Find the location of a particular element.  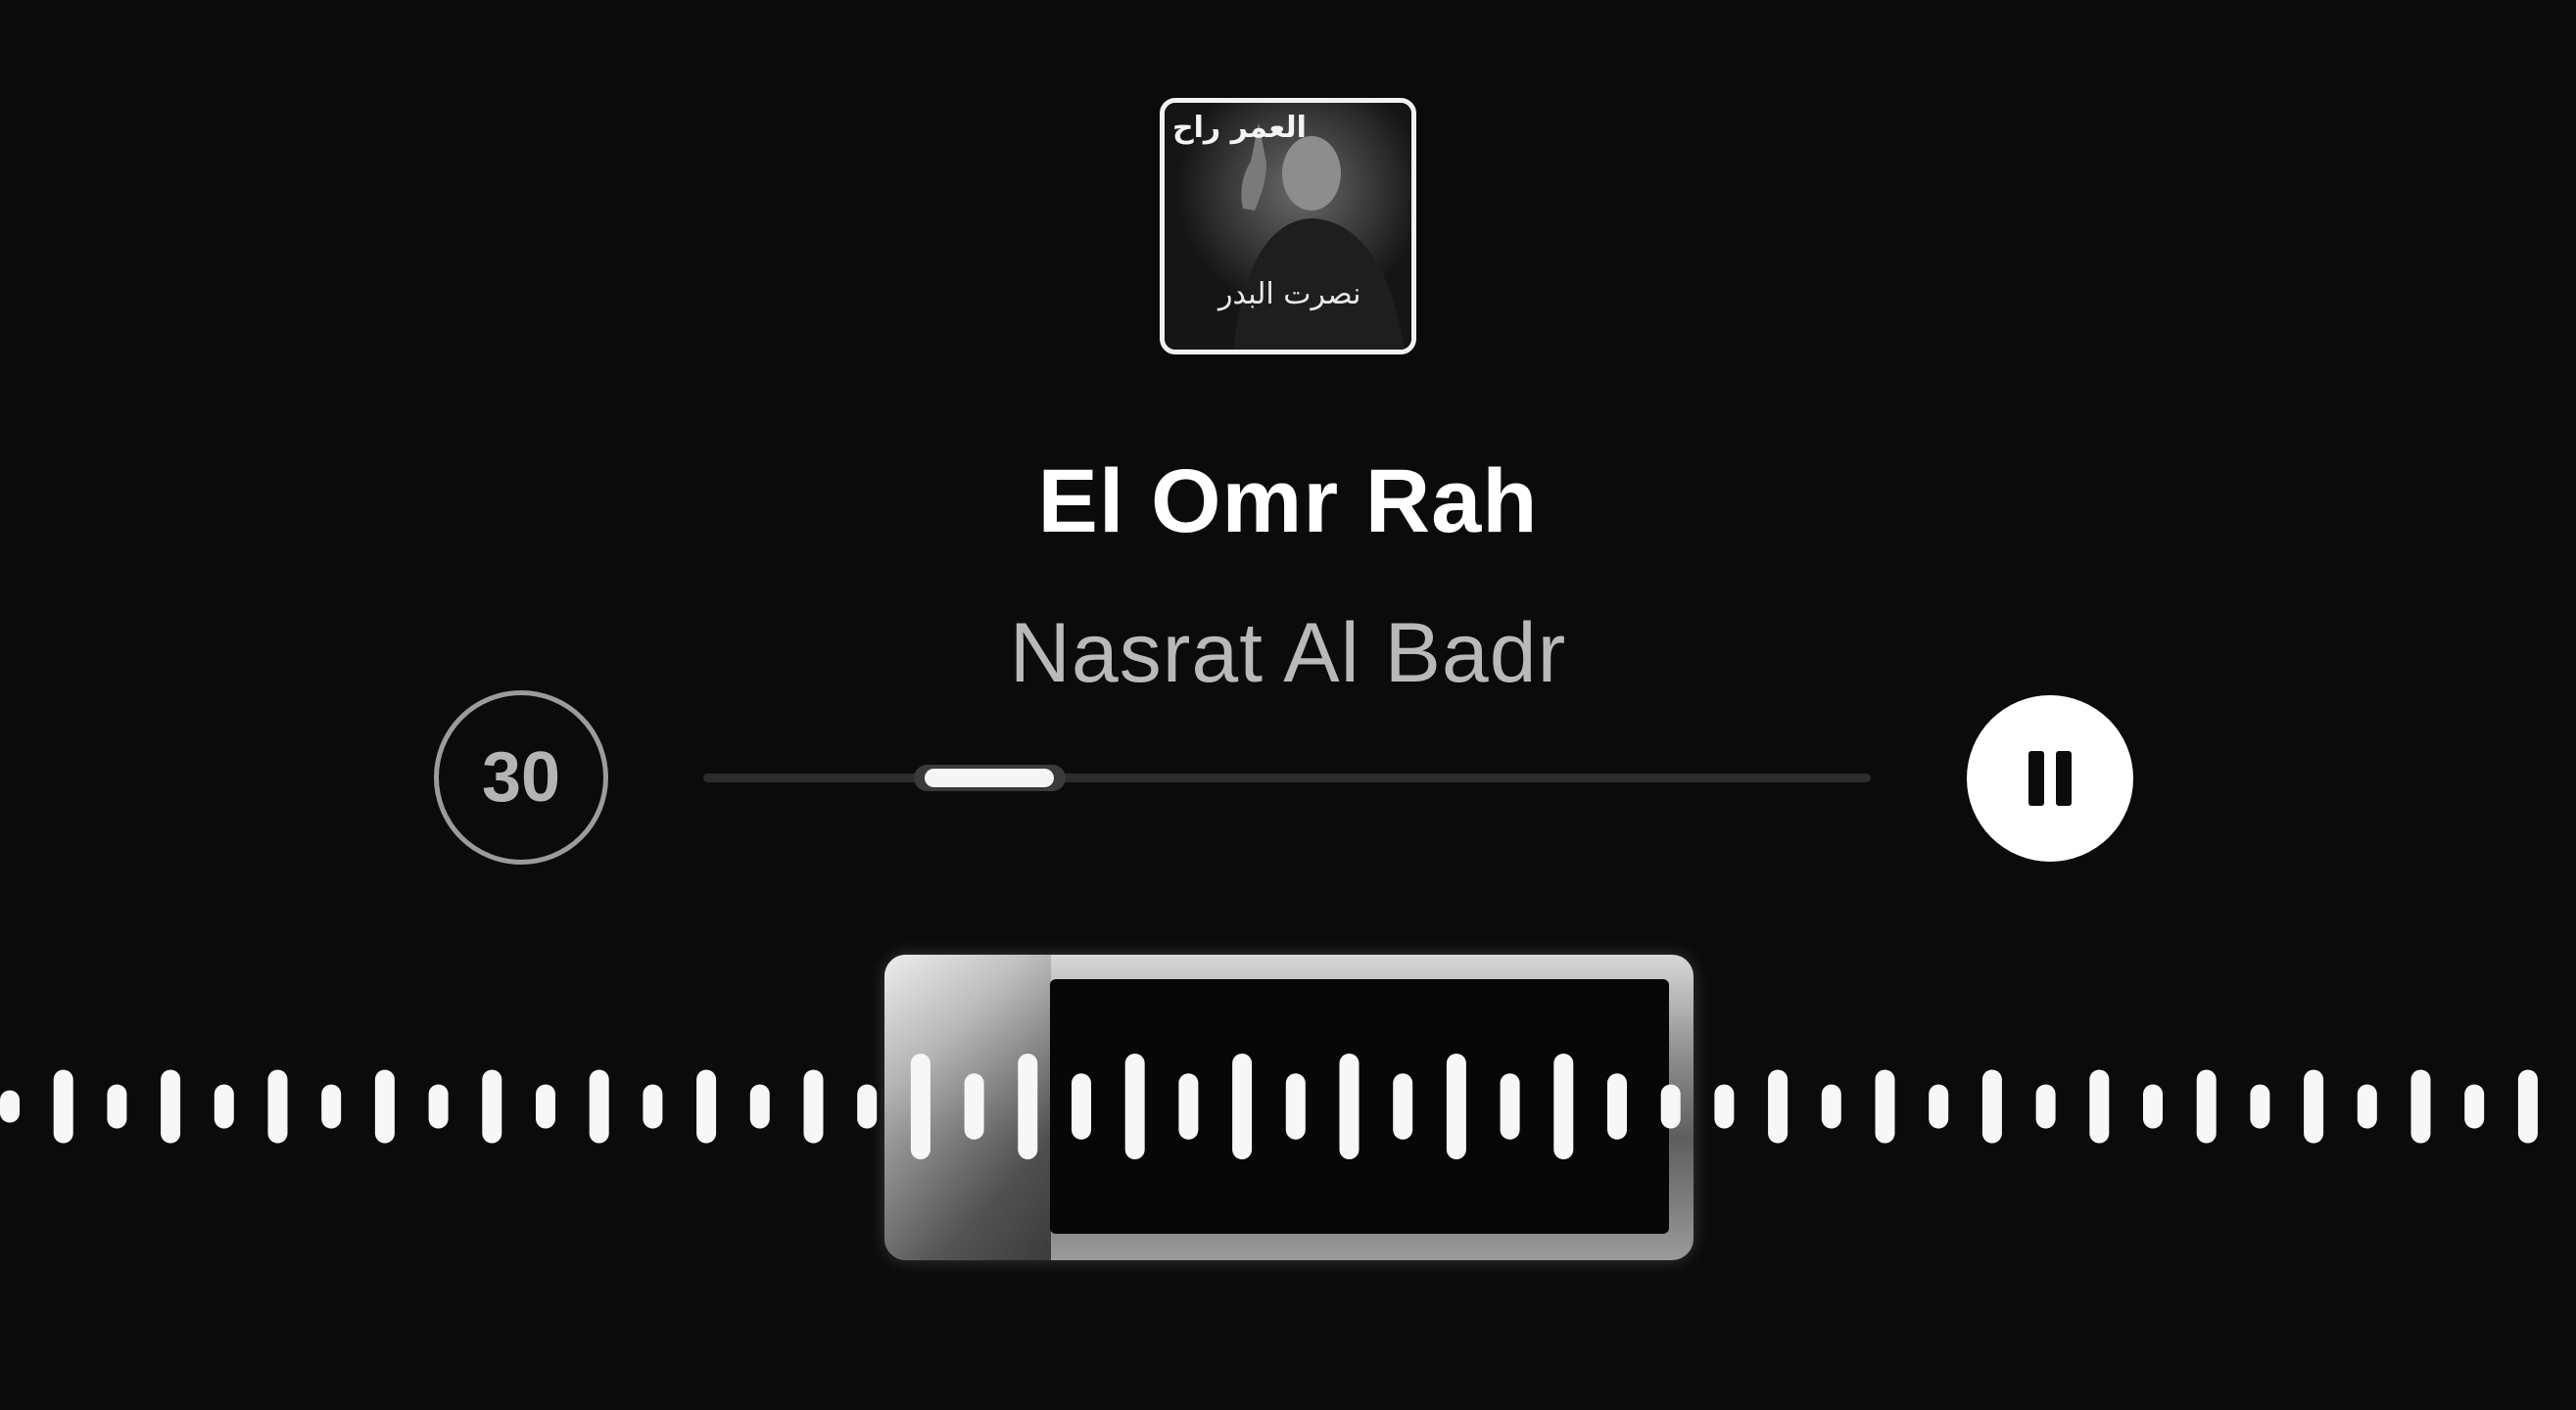

skip-30-label: 30 is located at coordinates (521, 777).